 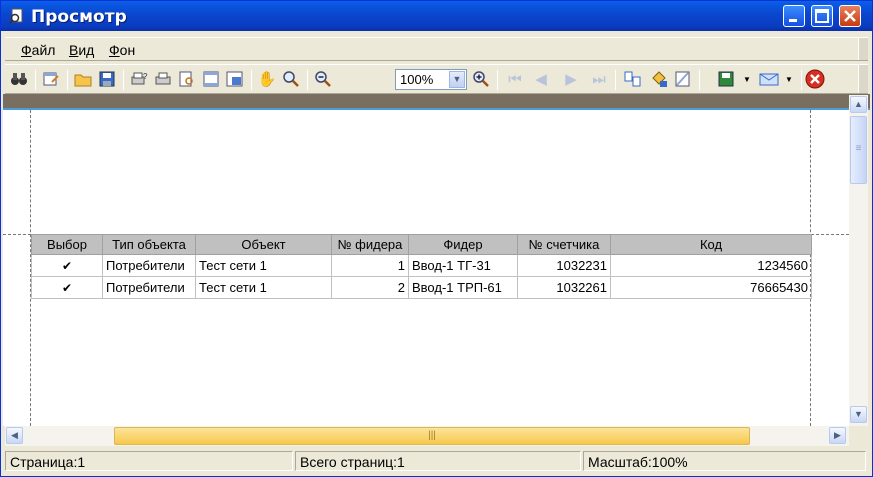 What do you see at coordinates (235, 79) in the screenshot?
I see `page-fit-icon` at bounding box center [235, 79].